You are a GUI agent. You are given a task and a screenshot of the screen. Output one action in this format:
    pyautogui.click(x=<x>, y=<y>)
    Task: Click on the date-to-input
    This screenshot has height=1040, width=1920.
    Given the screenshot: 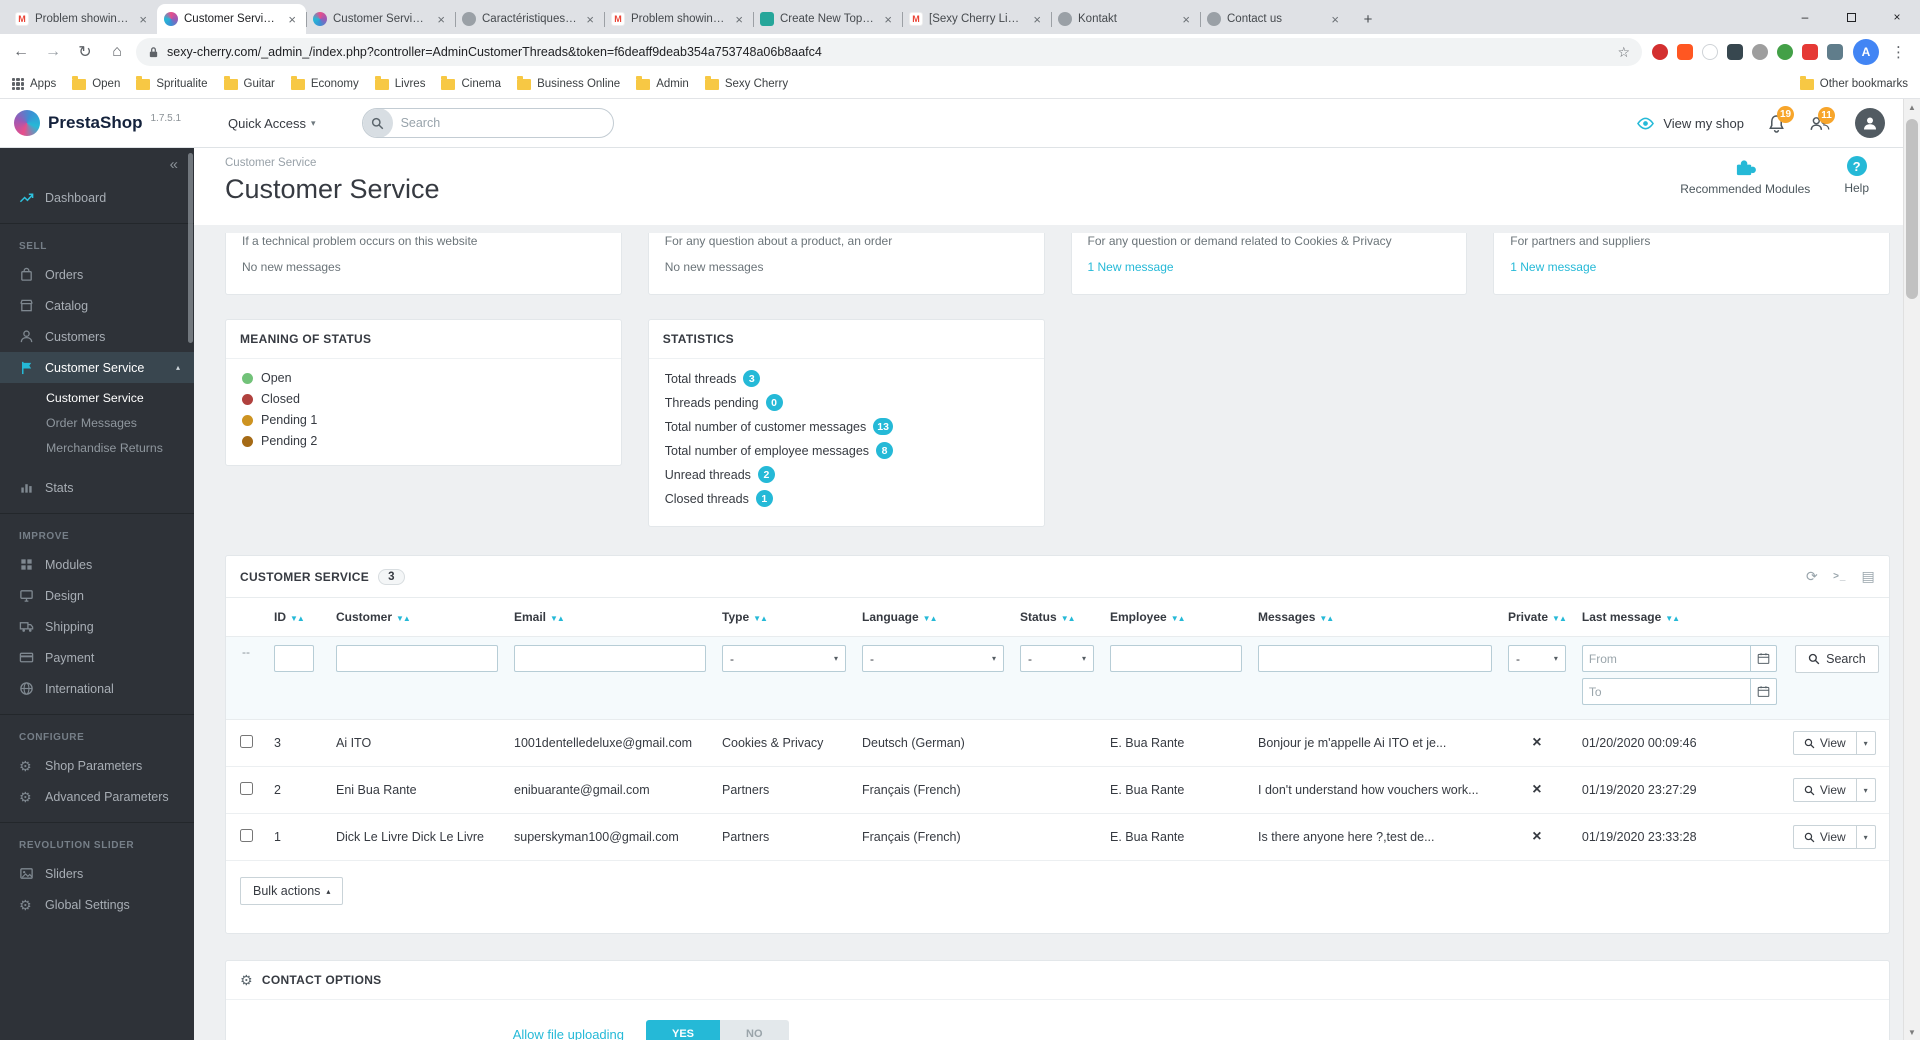 What is the action you would take?
    pyautogui.click(x=1665, y=691)
    